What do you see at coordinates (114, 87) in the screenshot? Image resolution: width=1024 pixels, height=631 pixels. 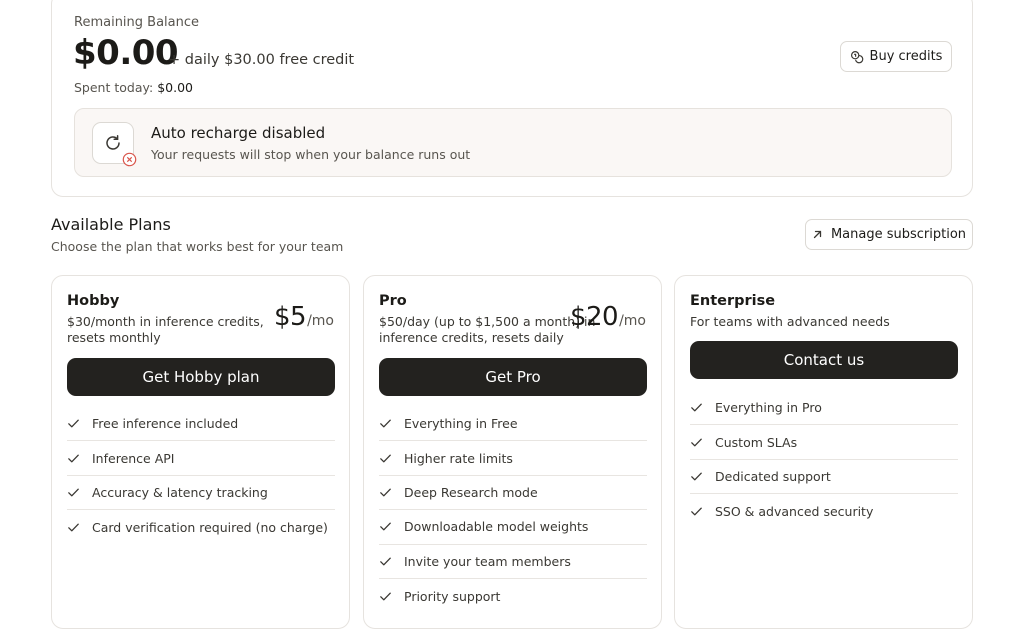 I see `spent-today-label: Spent today:` at bounding box center [114, 87].